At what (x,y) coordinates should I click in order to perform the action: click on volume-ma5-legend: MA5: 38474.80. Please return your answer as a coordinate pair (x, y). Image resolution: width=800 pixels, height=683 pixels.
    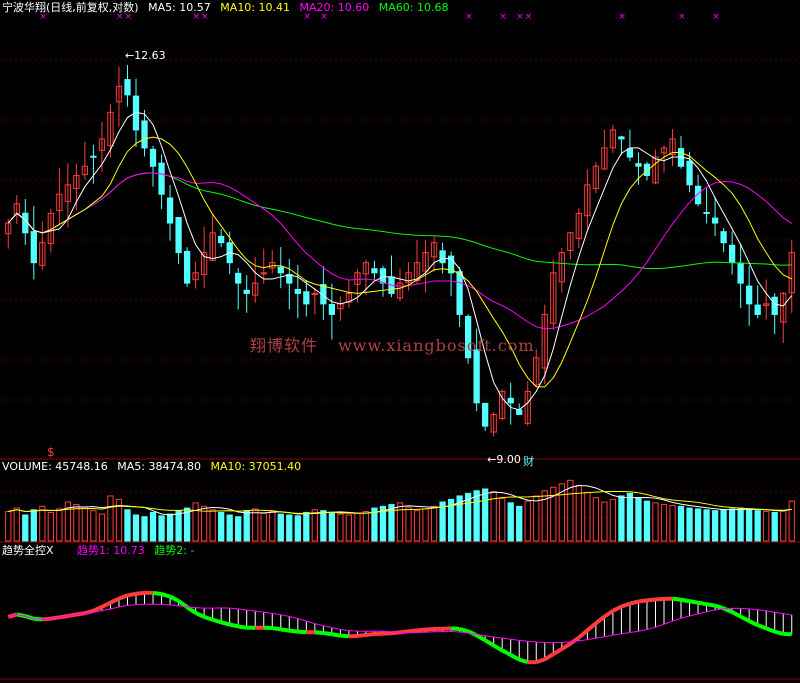
    Looking at the image, I should click on (159, 466).